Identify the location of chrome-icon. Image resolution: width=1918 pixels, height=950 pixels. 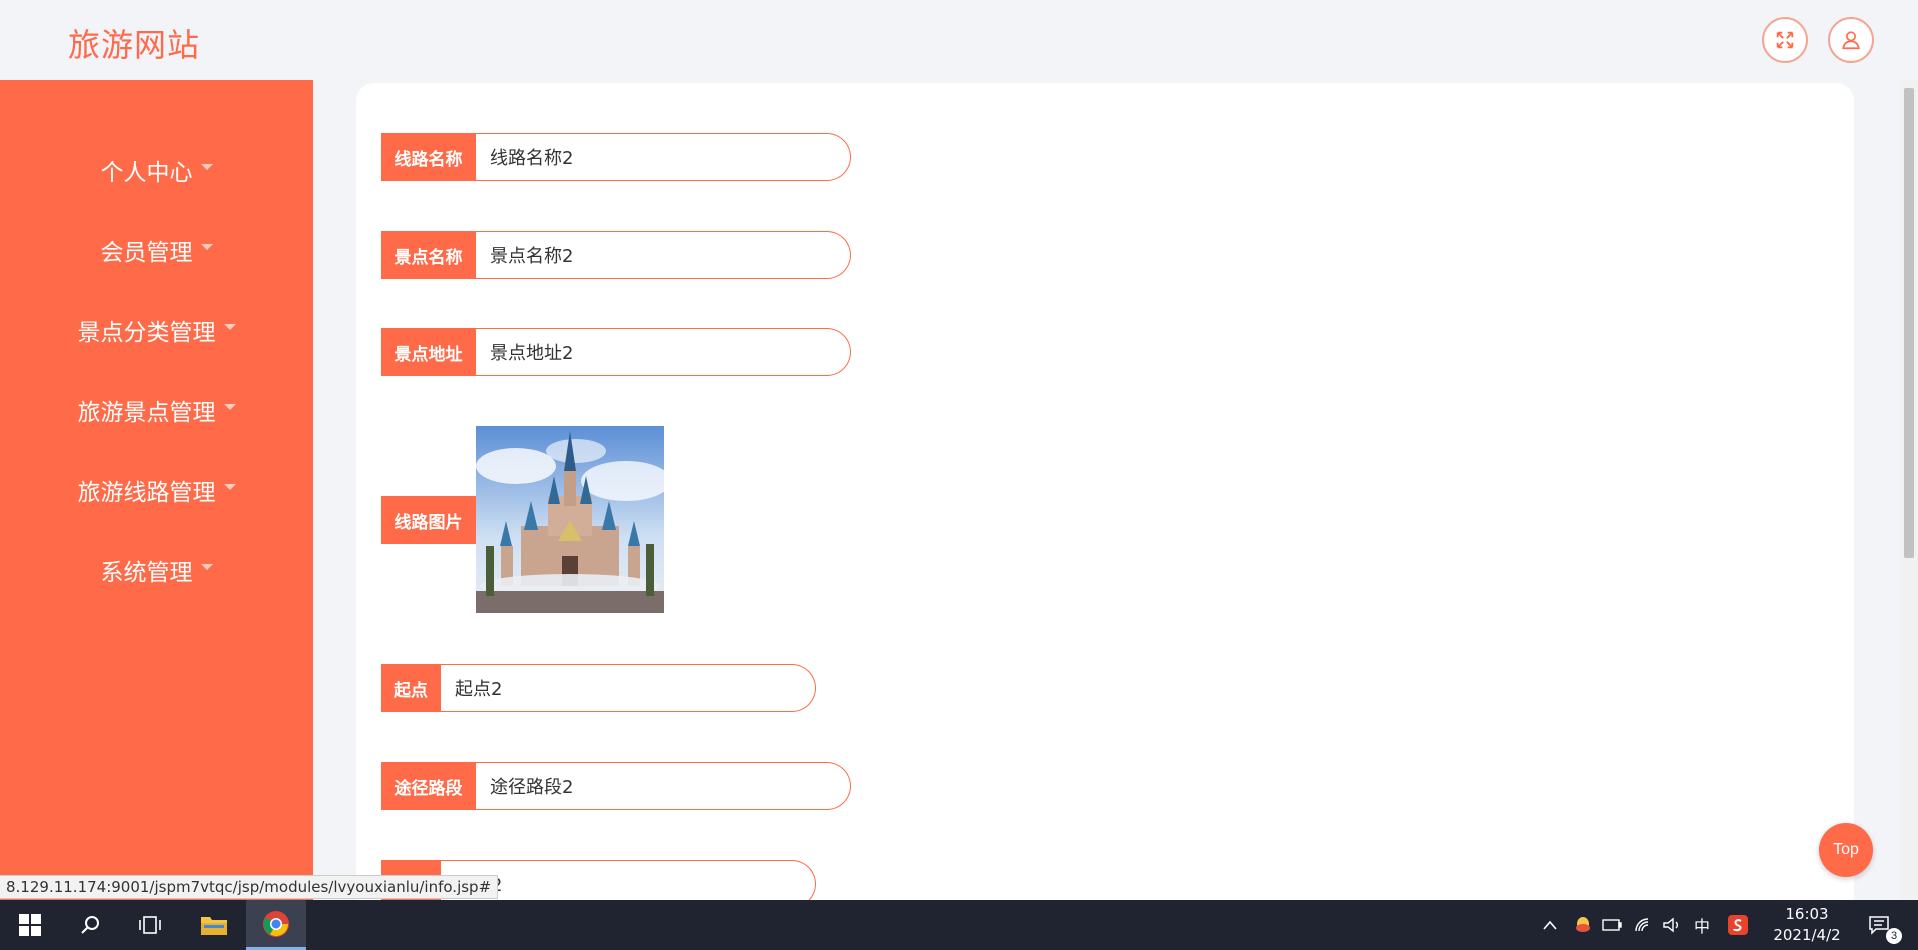
(276, 923).